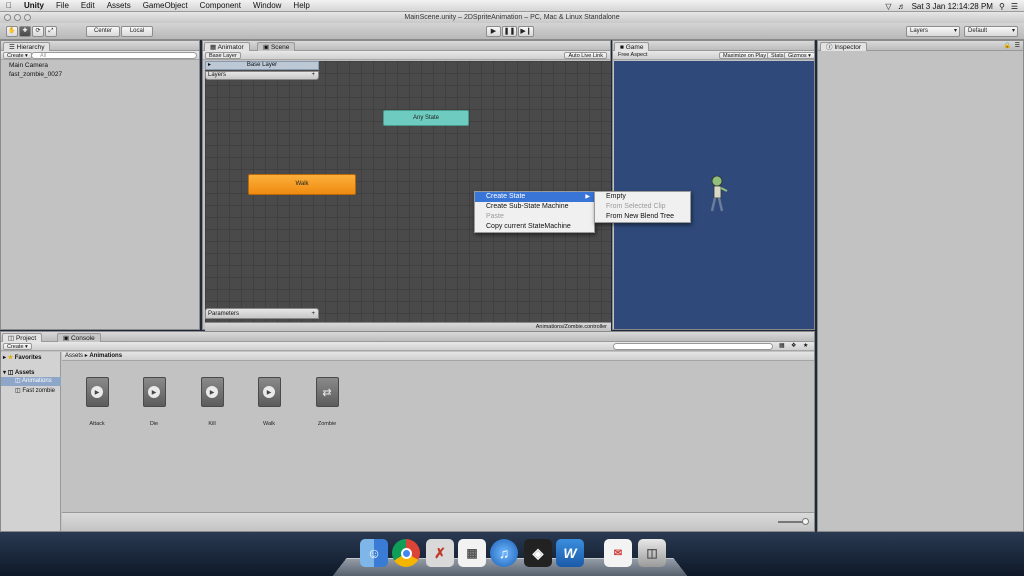 The width and height of the screenshot is (1024, 576). What do you see at coordinates (79, 337) in the screenshot?
I see `tab-console: ▣ Console` at bounding box center [79, 337].